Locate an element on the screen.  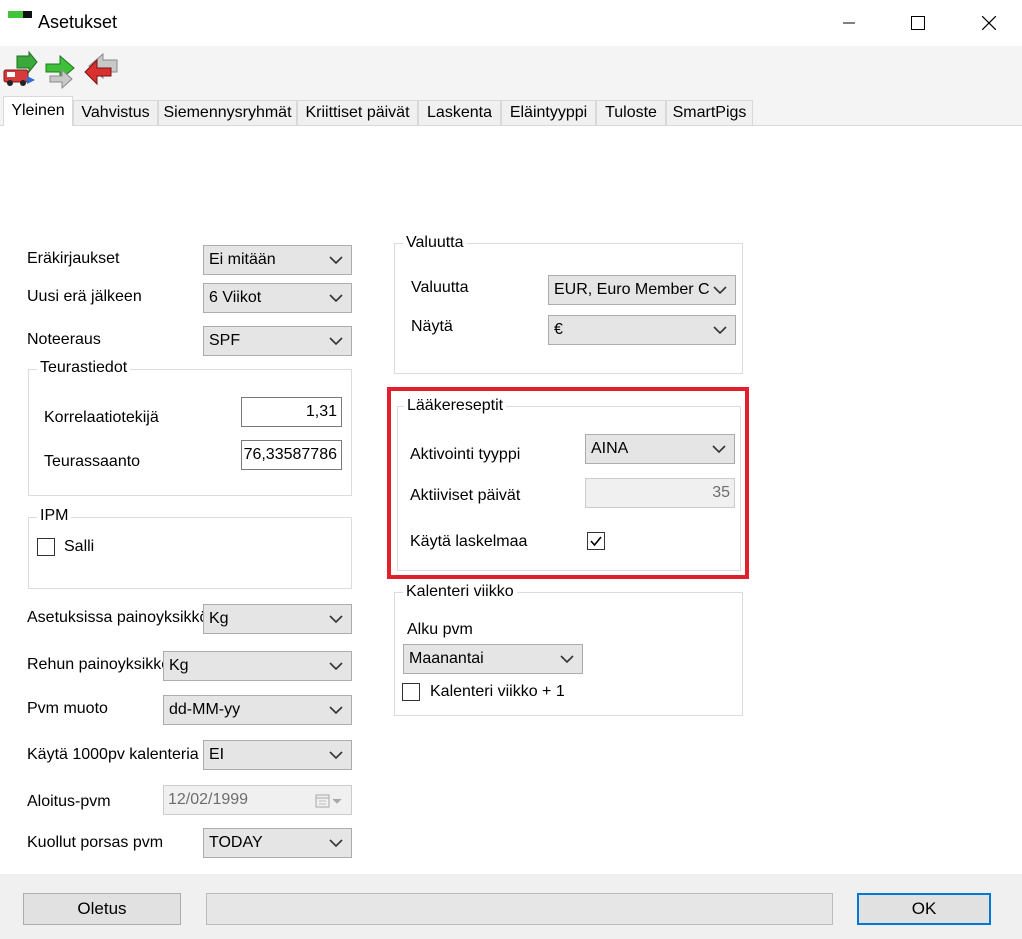
valuutta-select: EUR, Euro Member C is located at coordinates (642, 290).